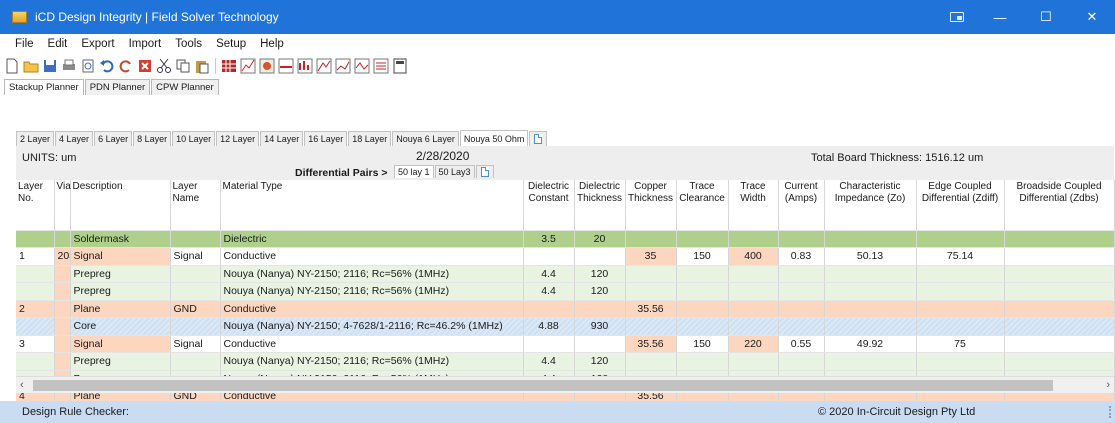 Image resolution: width=1115 pixels, height=423 pixels. What do you see at coordinates (1046, 17) in the screenshot?
I see `maximize-button: ☐` at bounding box center [1046, 17].